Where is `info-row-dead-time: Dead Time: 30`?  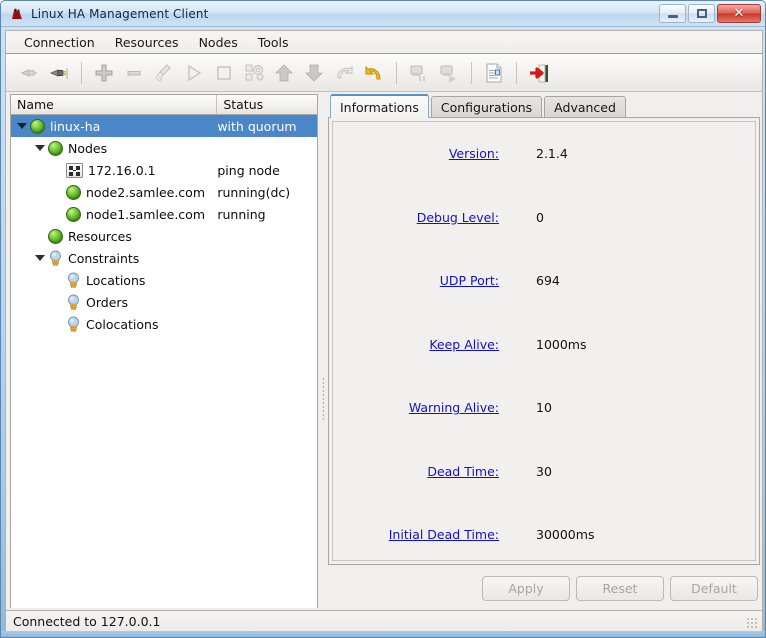
info-row-dead-time: Dead Time: 30 is located at coordinates (544, 472).